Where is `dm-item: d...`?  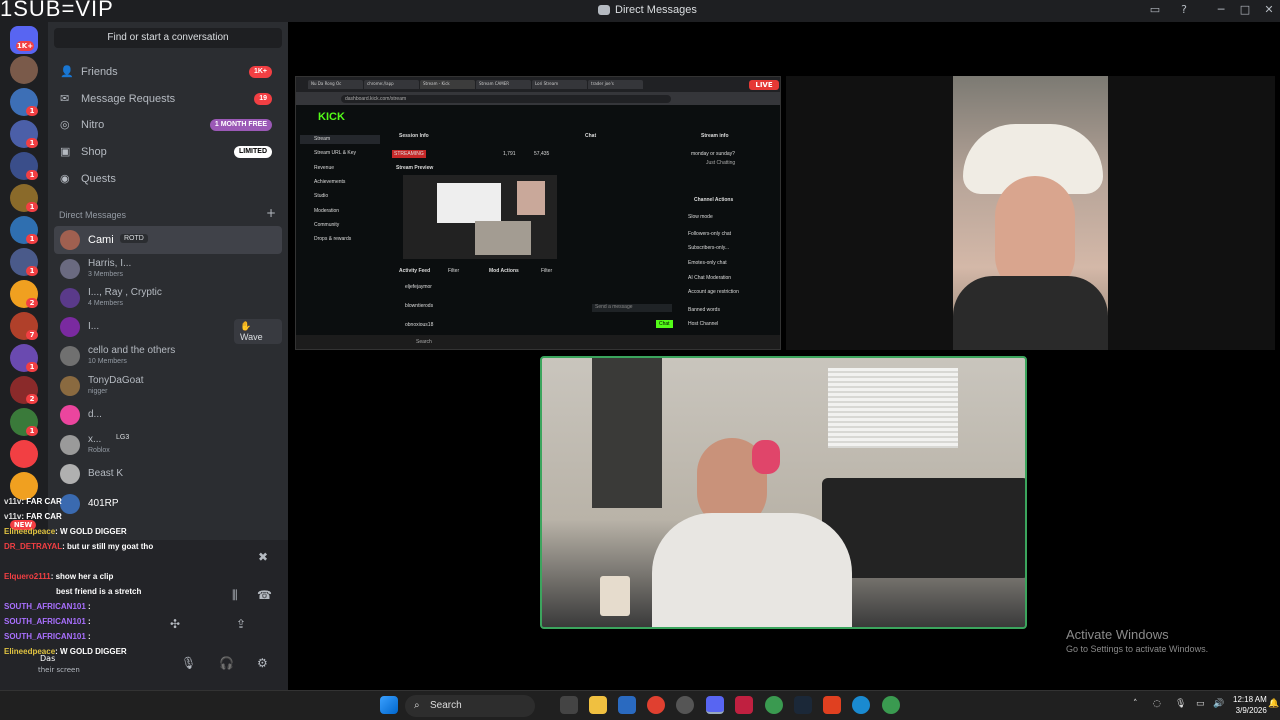
dm-item: d... is located at coordinates (168, 415).